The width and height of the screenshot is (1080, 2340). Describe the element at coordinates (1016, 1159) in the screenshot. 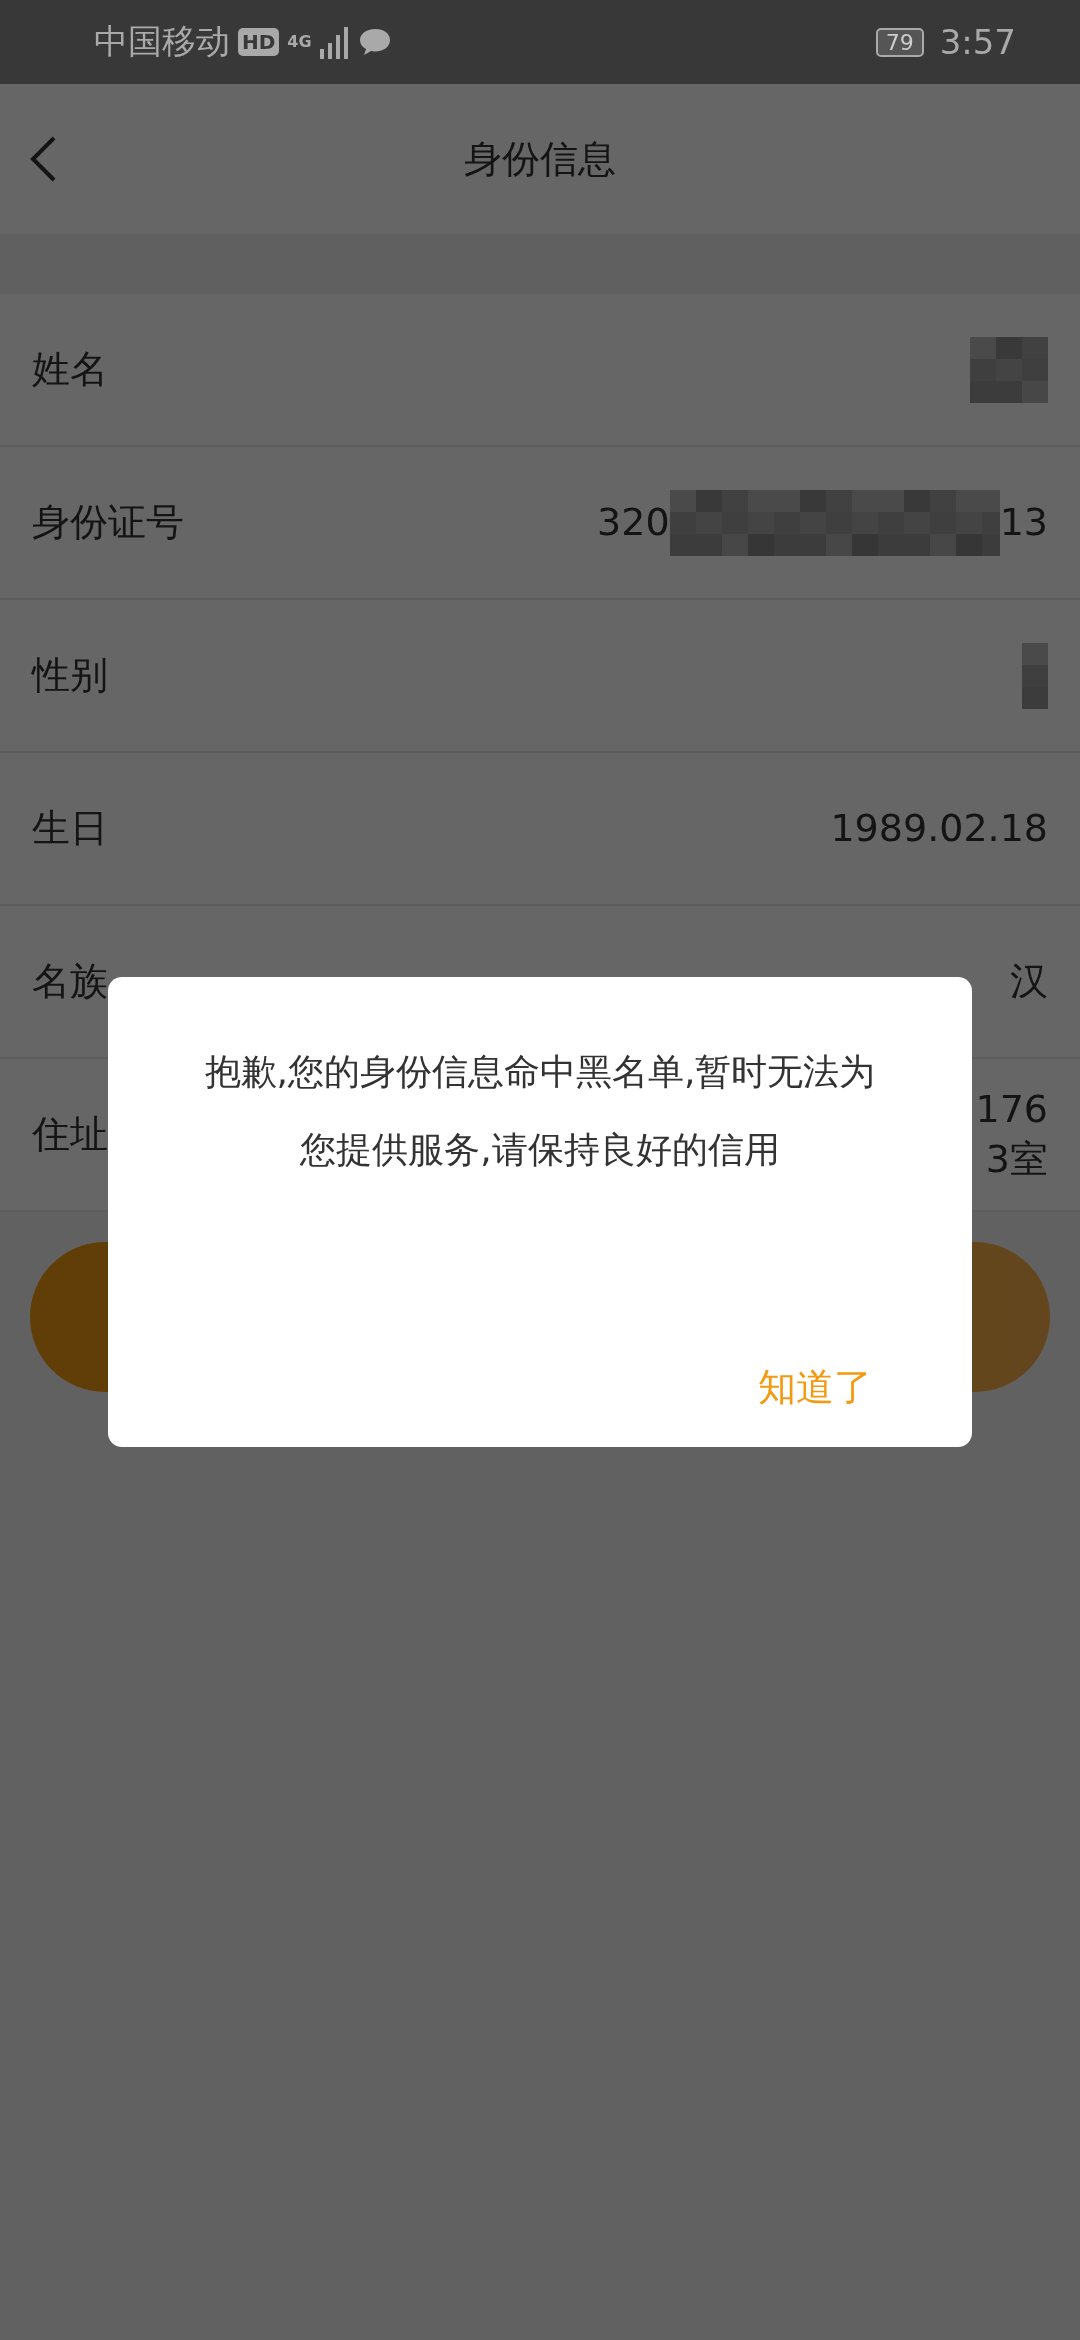

I see `address-line: 3室` at that location.